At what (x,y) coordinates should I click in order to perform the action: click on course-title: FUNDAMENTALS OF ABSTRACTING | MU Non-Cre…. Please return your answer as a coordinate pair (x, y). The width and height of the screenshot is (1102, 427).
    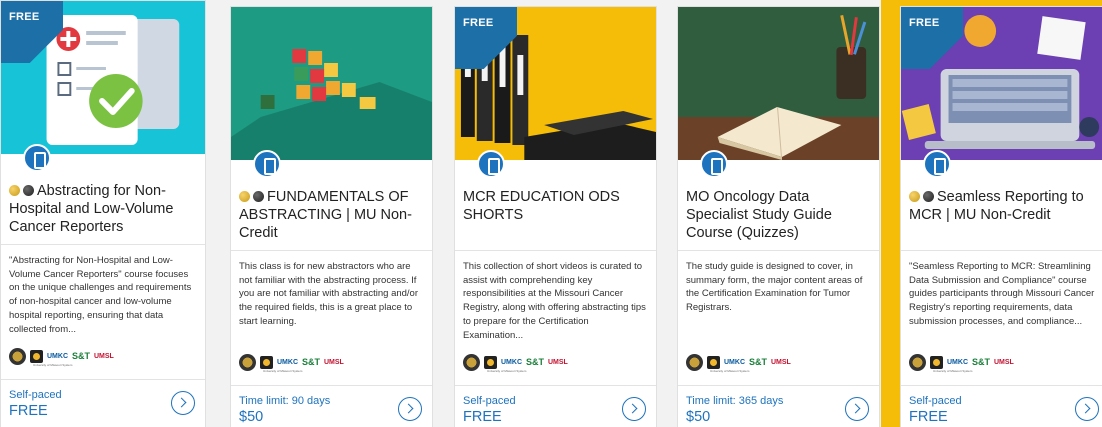
    Looking at the image, I should click on (331, 215).